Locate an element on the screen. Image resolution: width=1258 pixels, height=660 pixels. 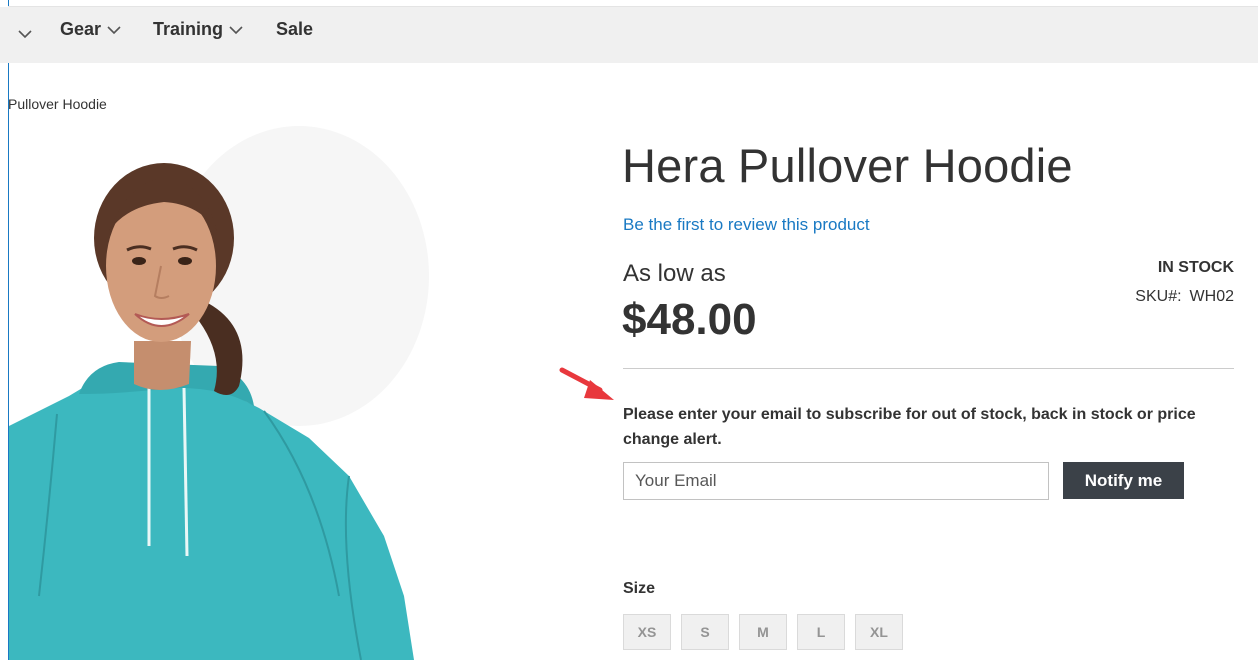
size-option-xs: XS is located at coordinates (647, 632).